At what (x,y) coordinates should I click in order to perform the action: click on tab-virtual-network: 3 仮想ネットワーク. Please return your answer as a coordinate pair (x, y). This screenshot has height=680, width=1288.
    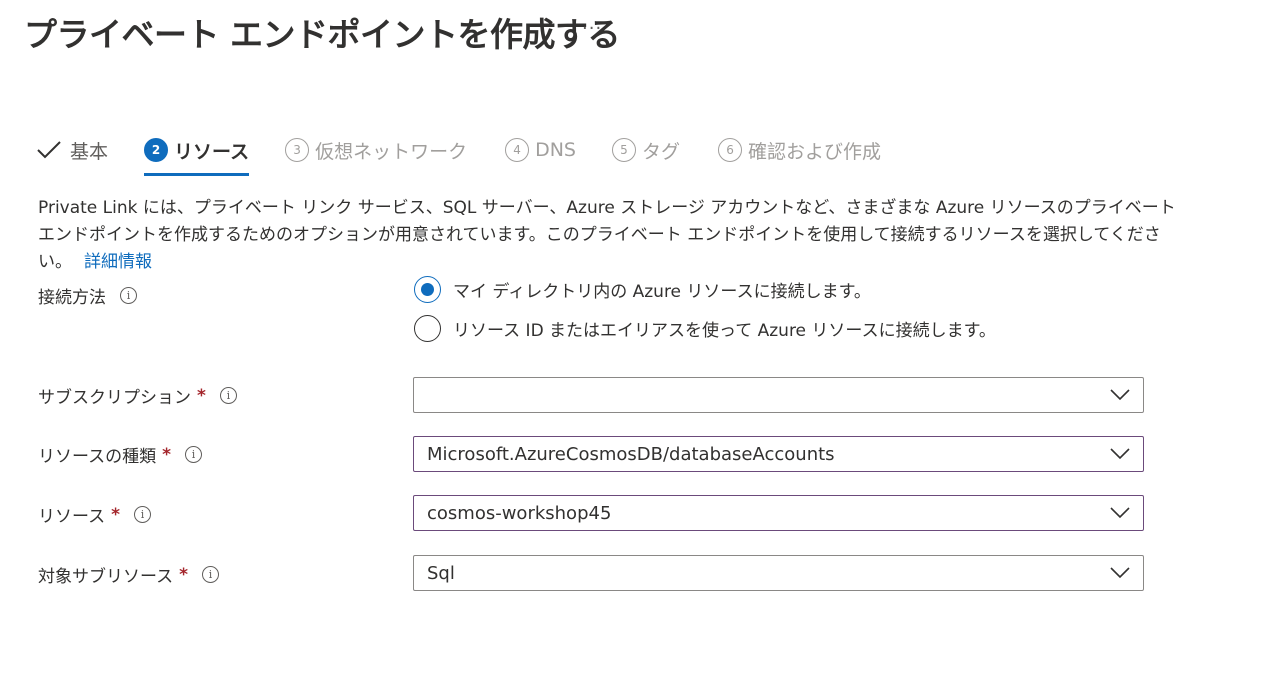
    Looking at the image, I should click on (376, 150).